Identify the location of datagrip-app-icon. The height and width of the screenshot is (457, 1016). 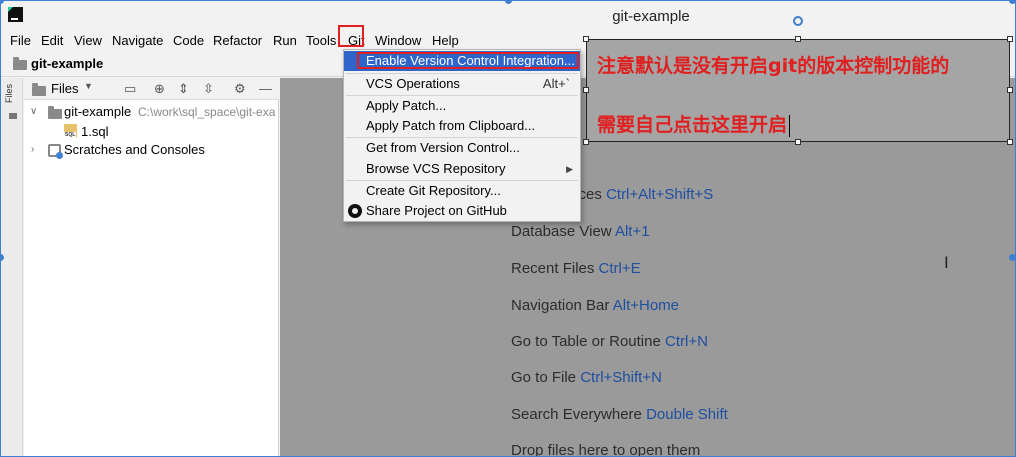
(15, 14).